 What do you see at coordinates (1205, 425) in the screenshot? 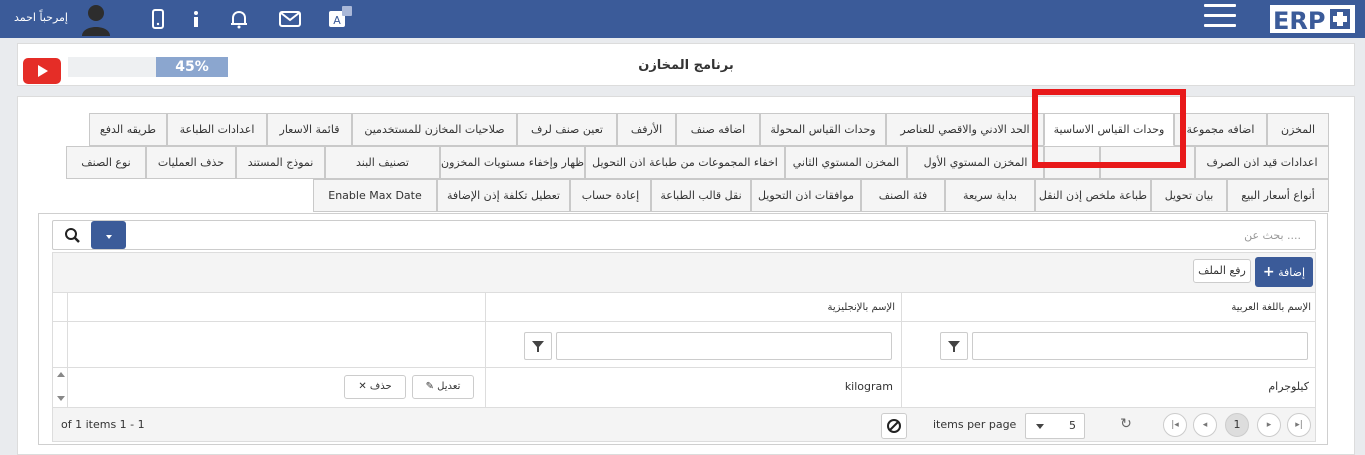
I see `prev-page-button: ◂` at bounding box center [1205, 425].